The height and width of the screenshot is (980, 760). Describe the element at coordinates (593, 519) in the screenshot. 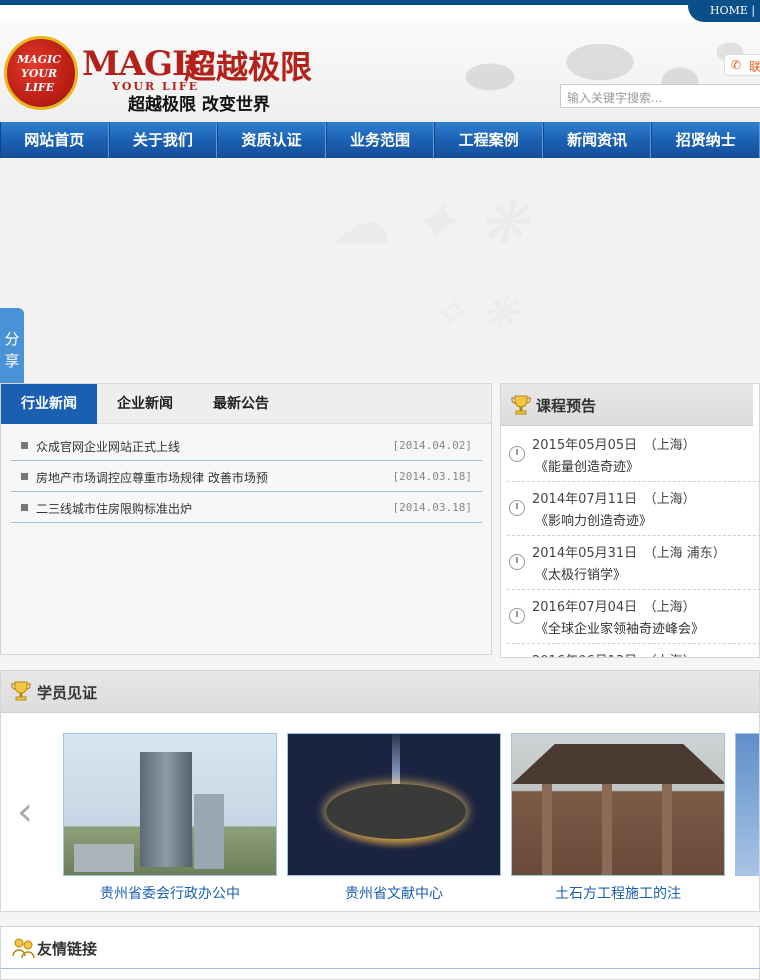

I see `course-name: 《影响力创造奇迹》` at that location.